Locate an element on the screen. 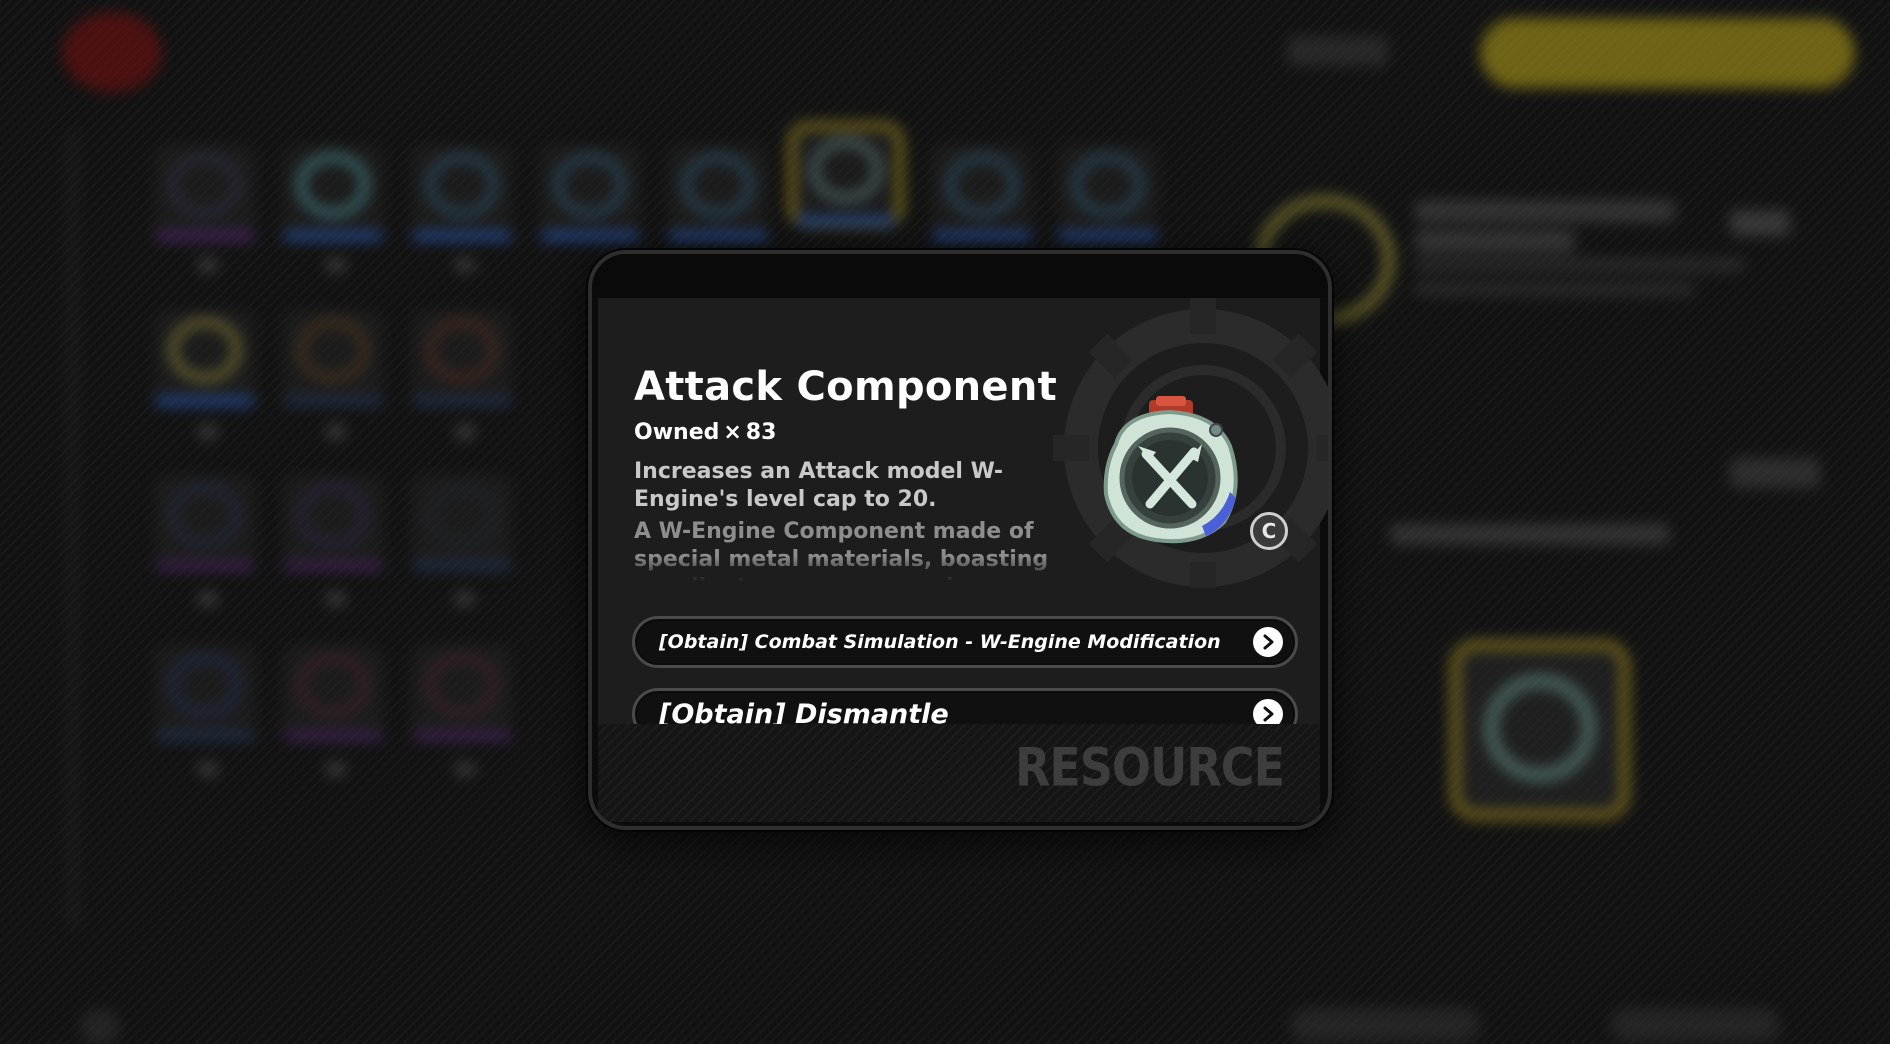  attack-component-icon is located at coordinates (1170, 470).